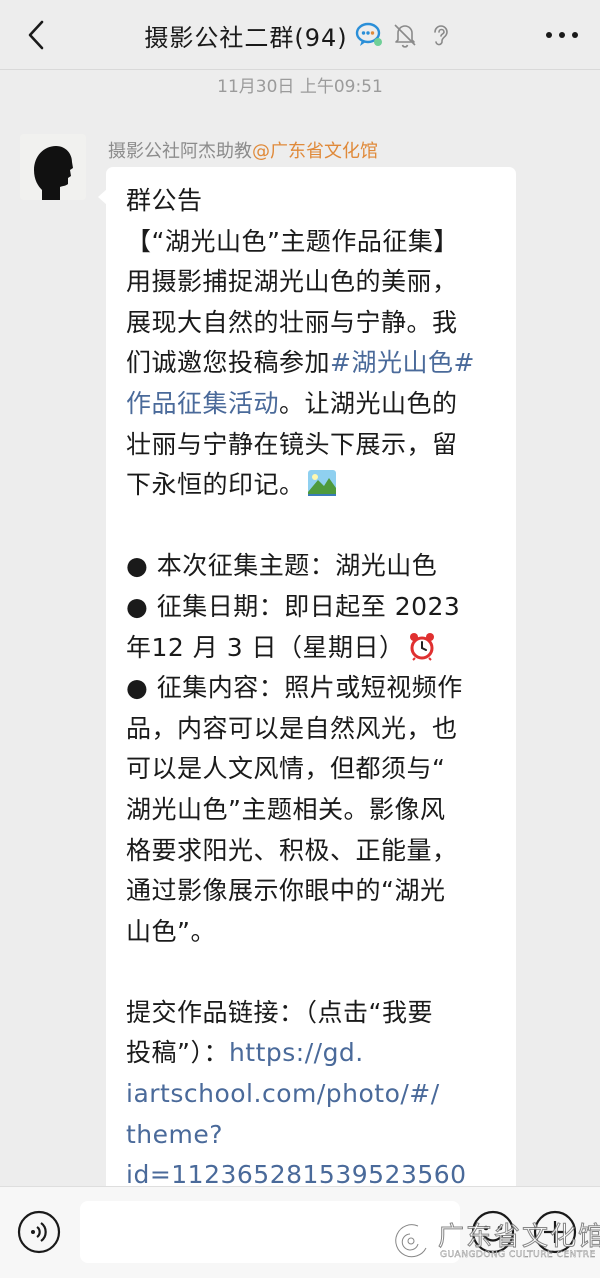  What do you see at coordinates (518, 1255) in the screenshot?
I see `watermark-subtext: GUANGDONG CULTURE CENTRE` at bounding box center [518, 1255].